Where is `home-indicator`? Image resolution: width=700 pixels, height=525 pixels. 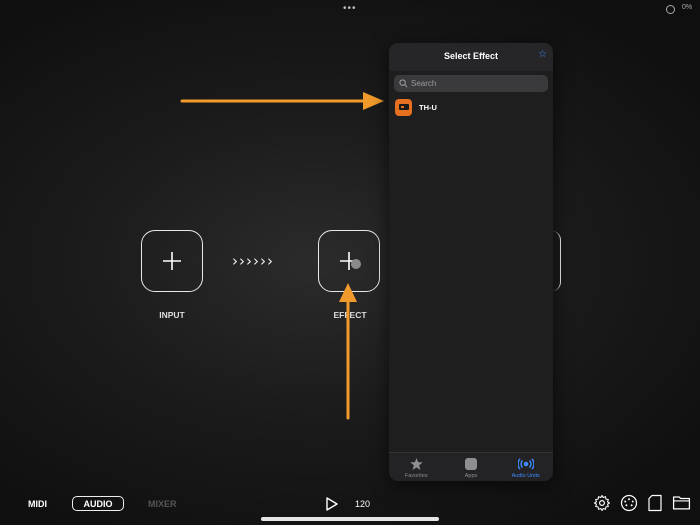
home-indicator is located at coordinates (350, 519).